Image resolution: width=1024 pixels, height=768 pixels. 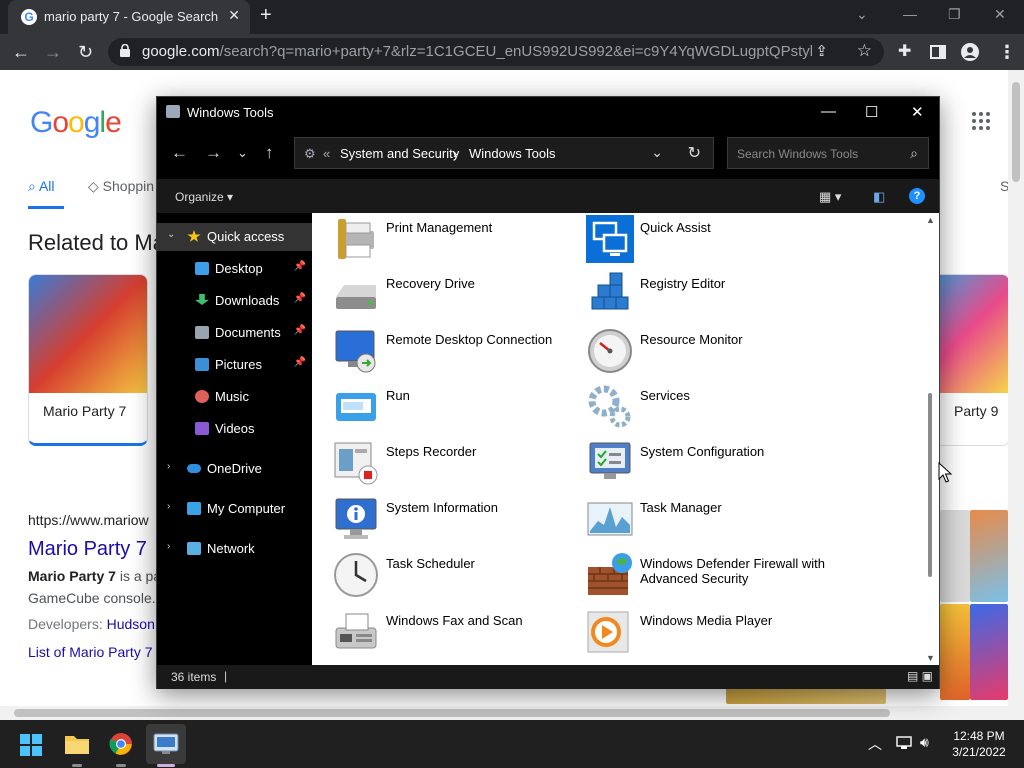 I want to click on network-status-icon, so click(x=904, y=743).